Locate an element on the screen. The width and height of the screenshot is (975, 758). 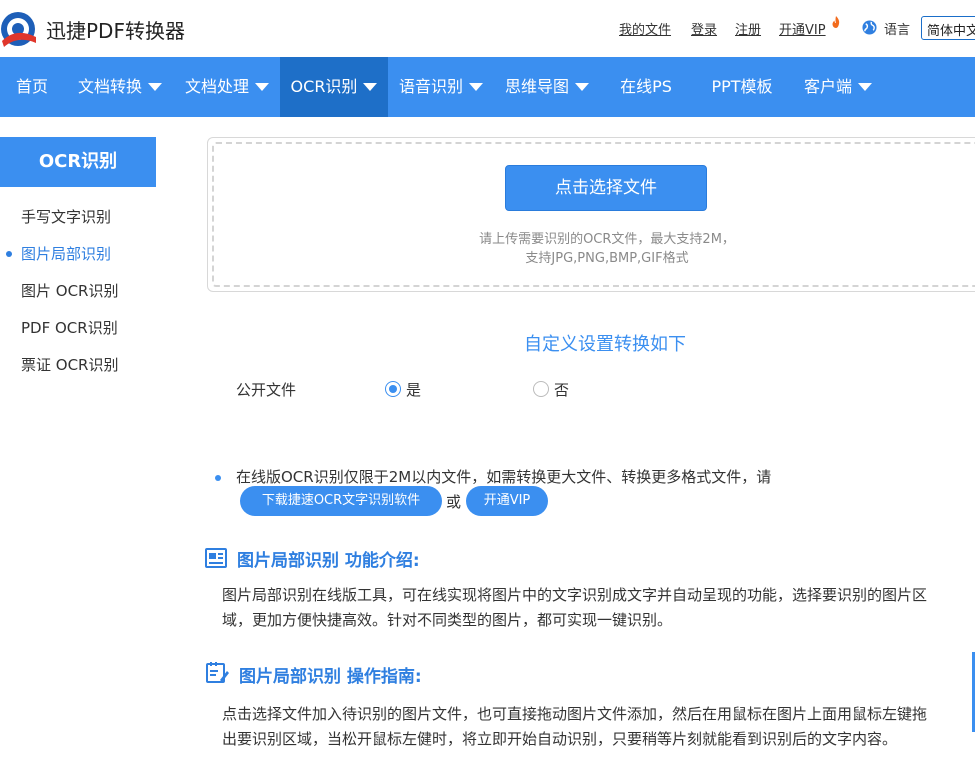
nav-mindmap: 思维导图 is located at coordinates (547, 87).